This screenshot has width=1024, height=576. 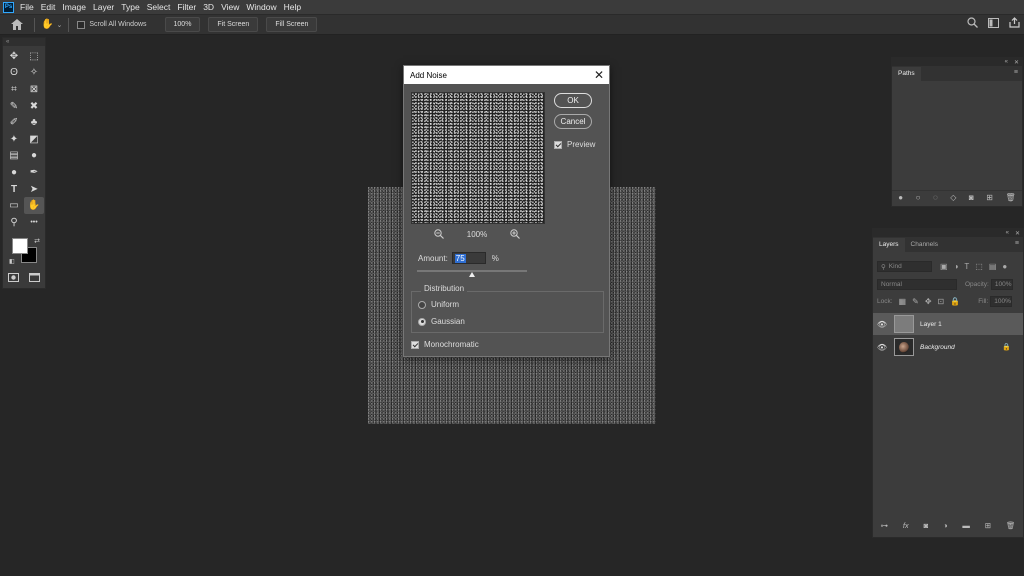 I want to click on tab-layers: Layers, so click(x=889, y=245).